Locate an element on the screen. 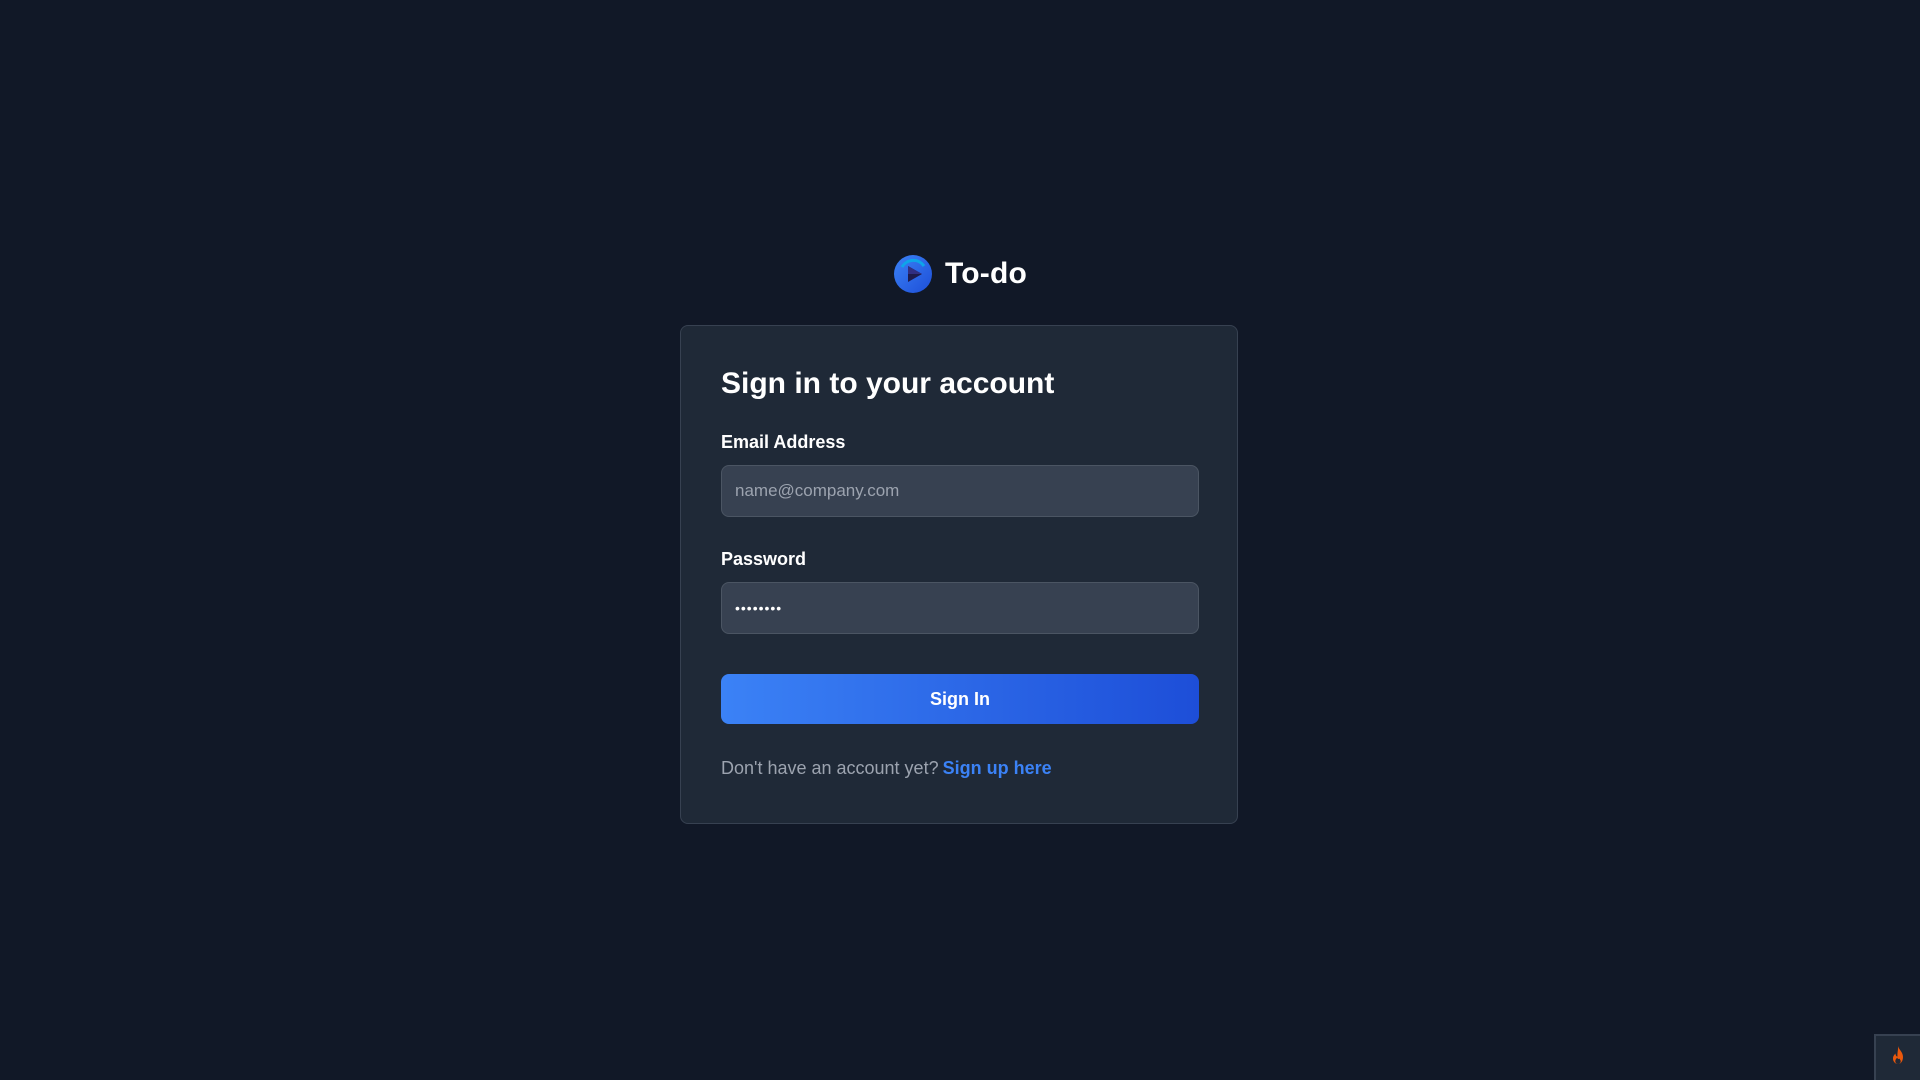 This screenshot has width=1920, height=1080. corner-widget-button is located at coordinates (1897, 1057).